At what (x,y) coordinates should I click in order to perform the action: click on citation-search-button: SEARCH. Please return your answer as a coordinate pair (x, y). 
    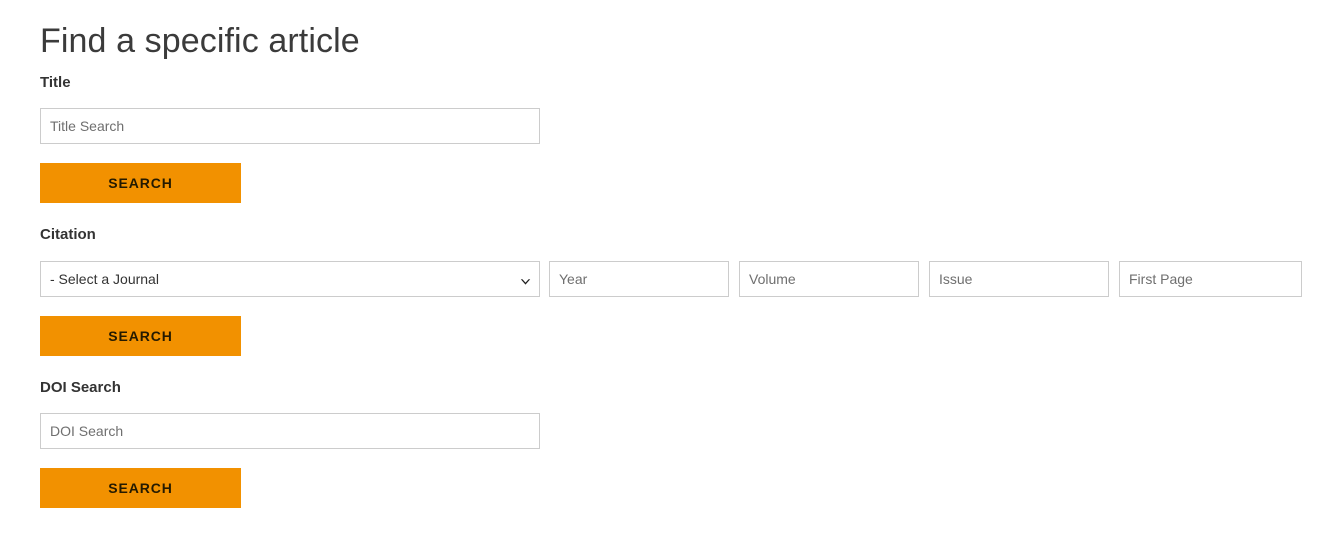
    Looking at the image, I should click on (140, 336).